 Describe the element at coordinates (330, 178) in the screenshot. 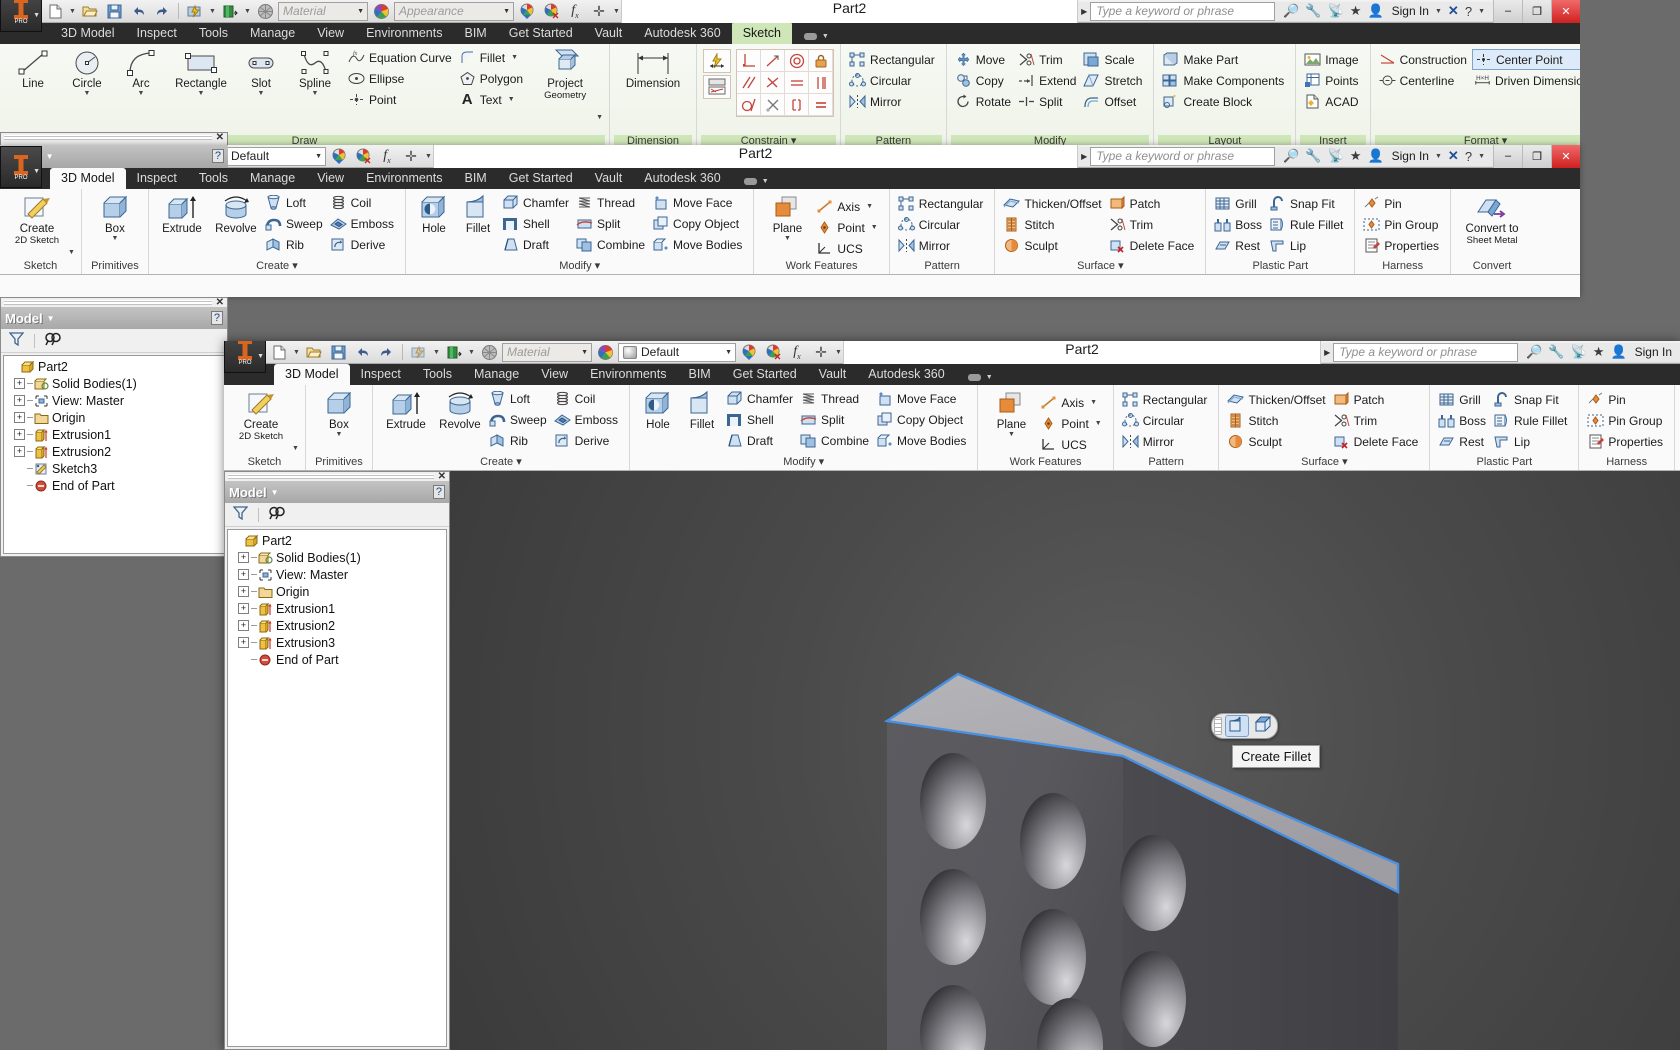

I see `tab-view-2: View` at that location.